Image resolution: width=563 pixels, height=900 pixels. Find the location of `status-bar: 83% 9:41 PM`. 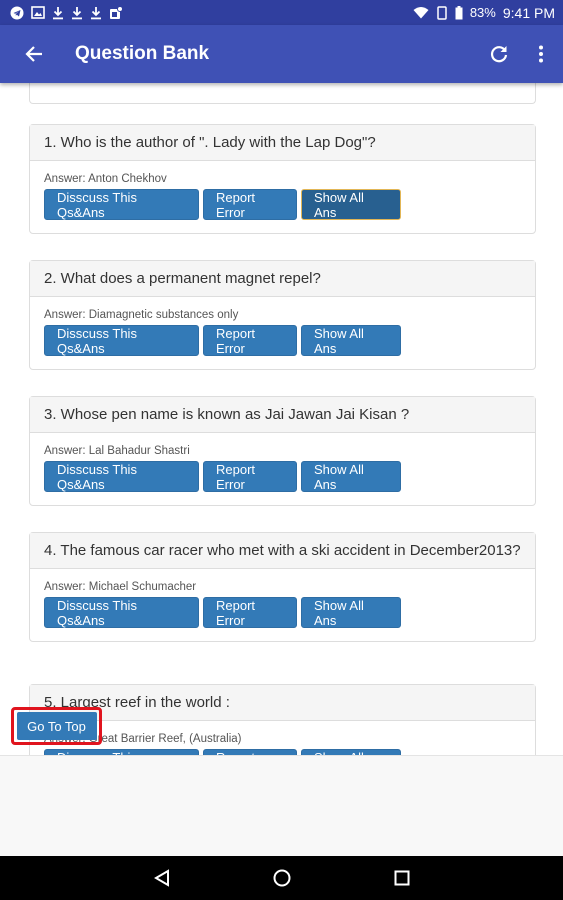

status-bar: 83% 9:41 PM is located at coordinates (281, 12).